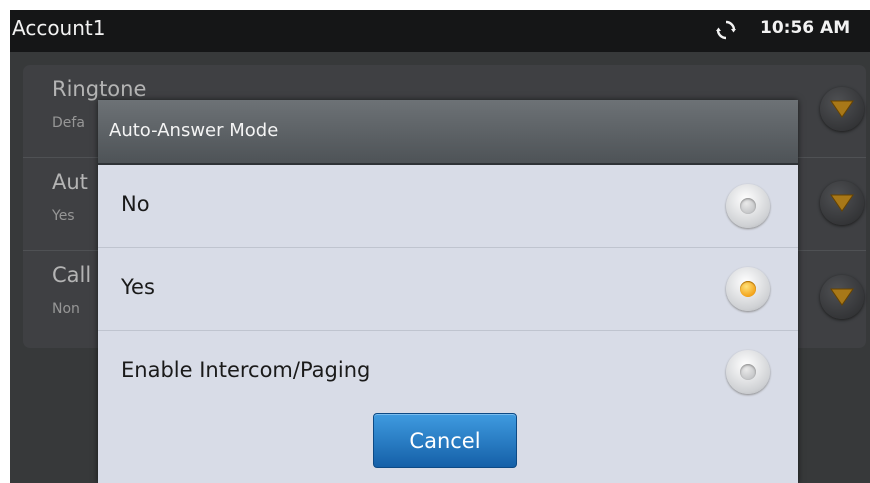 This screenshot has width=870, height=483. What do you see at coordinates (805, 28) in the screenshot?
I see `clock-time: 10:56 AM` at bounding box center [805, 28].